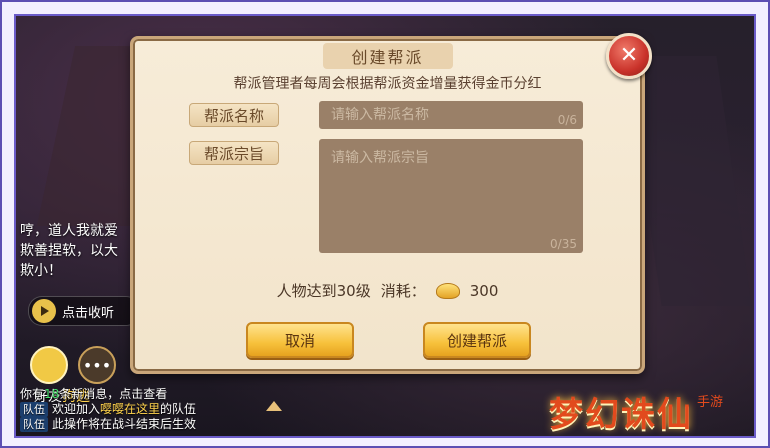  I want to click on guild-aim-input, so click(451, 196).